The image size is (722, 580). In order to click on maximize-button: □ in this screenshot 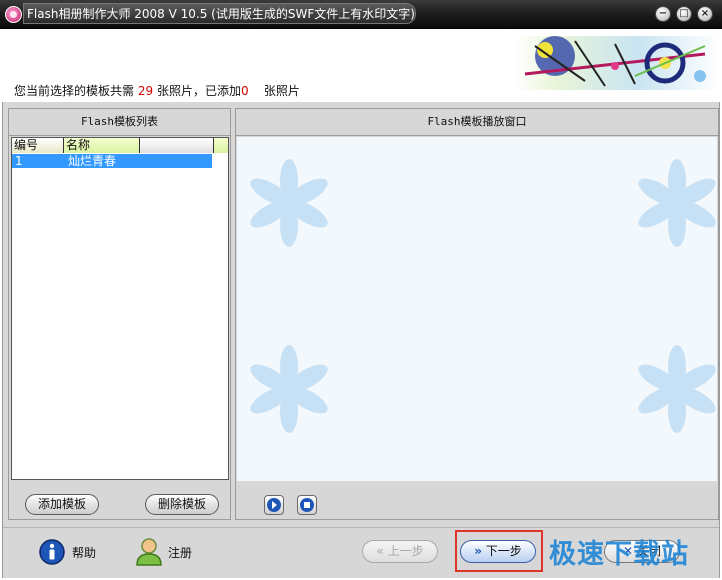, I will do `click(684, 14)`.